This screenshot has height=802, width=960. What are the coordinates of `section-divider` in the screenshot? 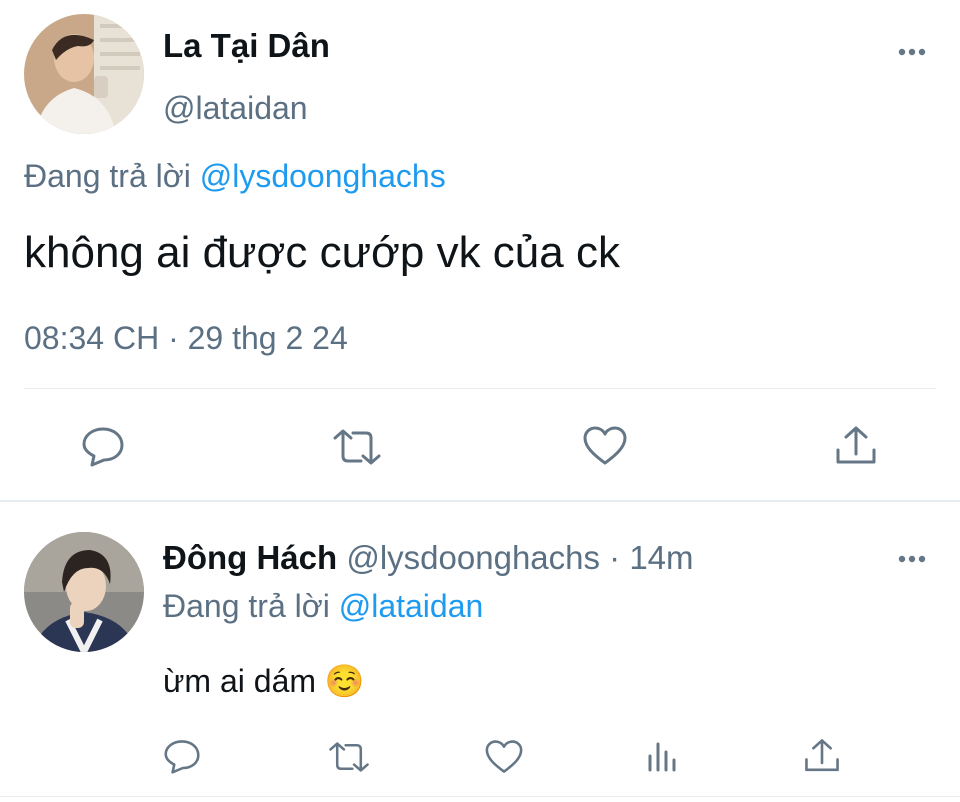 It's located at (480, 501).